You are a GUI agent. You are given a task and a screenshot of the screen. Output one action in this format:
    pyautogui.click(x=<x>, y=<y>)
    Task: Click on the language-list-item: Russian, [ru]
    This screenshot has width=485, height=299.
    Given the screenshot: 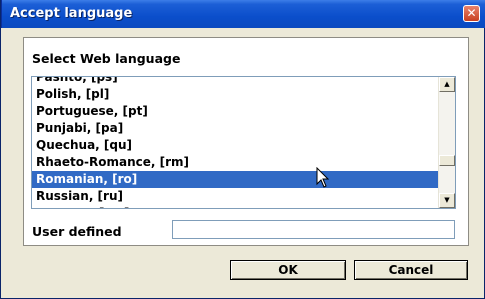 What is the action you would take?
    pyautogui.click(x=235, y=196)
    